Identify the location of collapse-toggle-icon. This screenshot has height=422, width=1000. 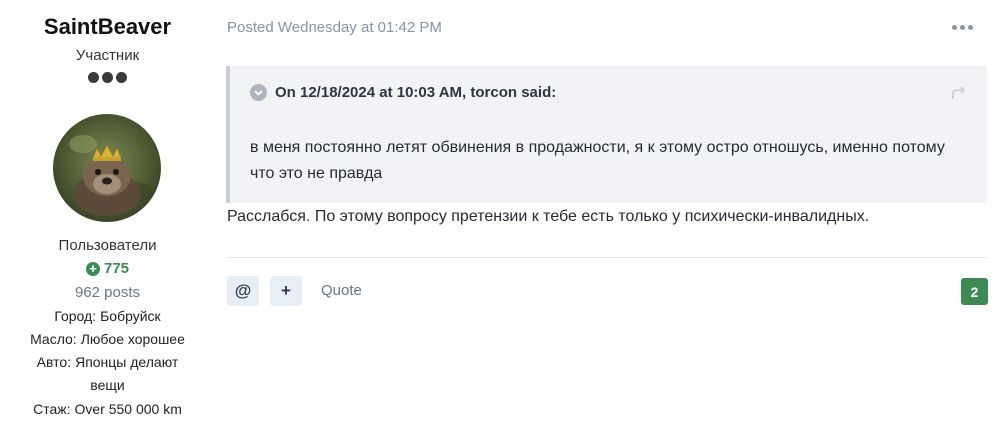
(258, 92).